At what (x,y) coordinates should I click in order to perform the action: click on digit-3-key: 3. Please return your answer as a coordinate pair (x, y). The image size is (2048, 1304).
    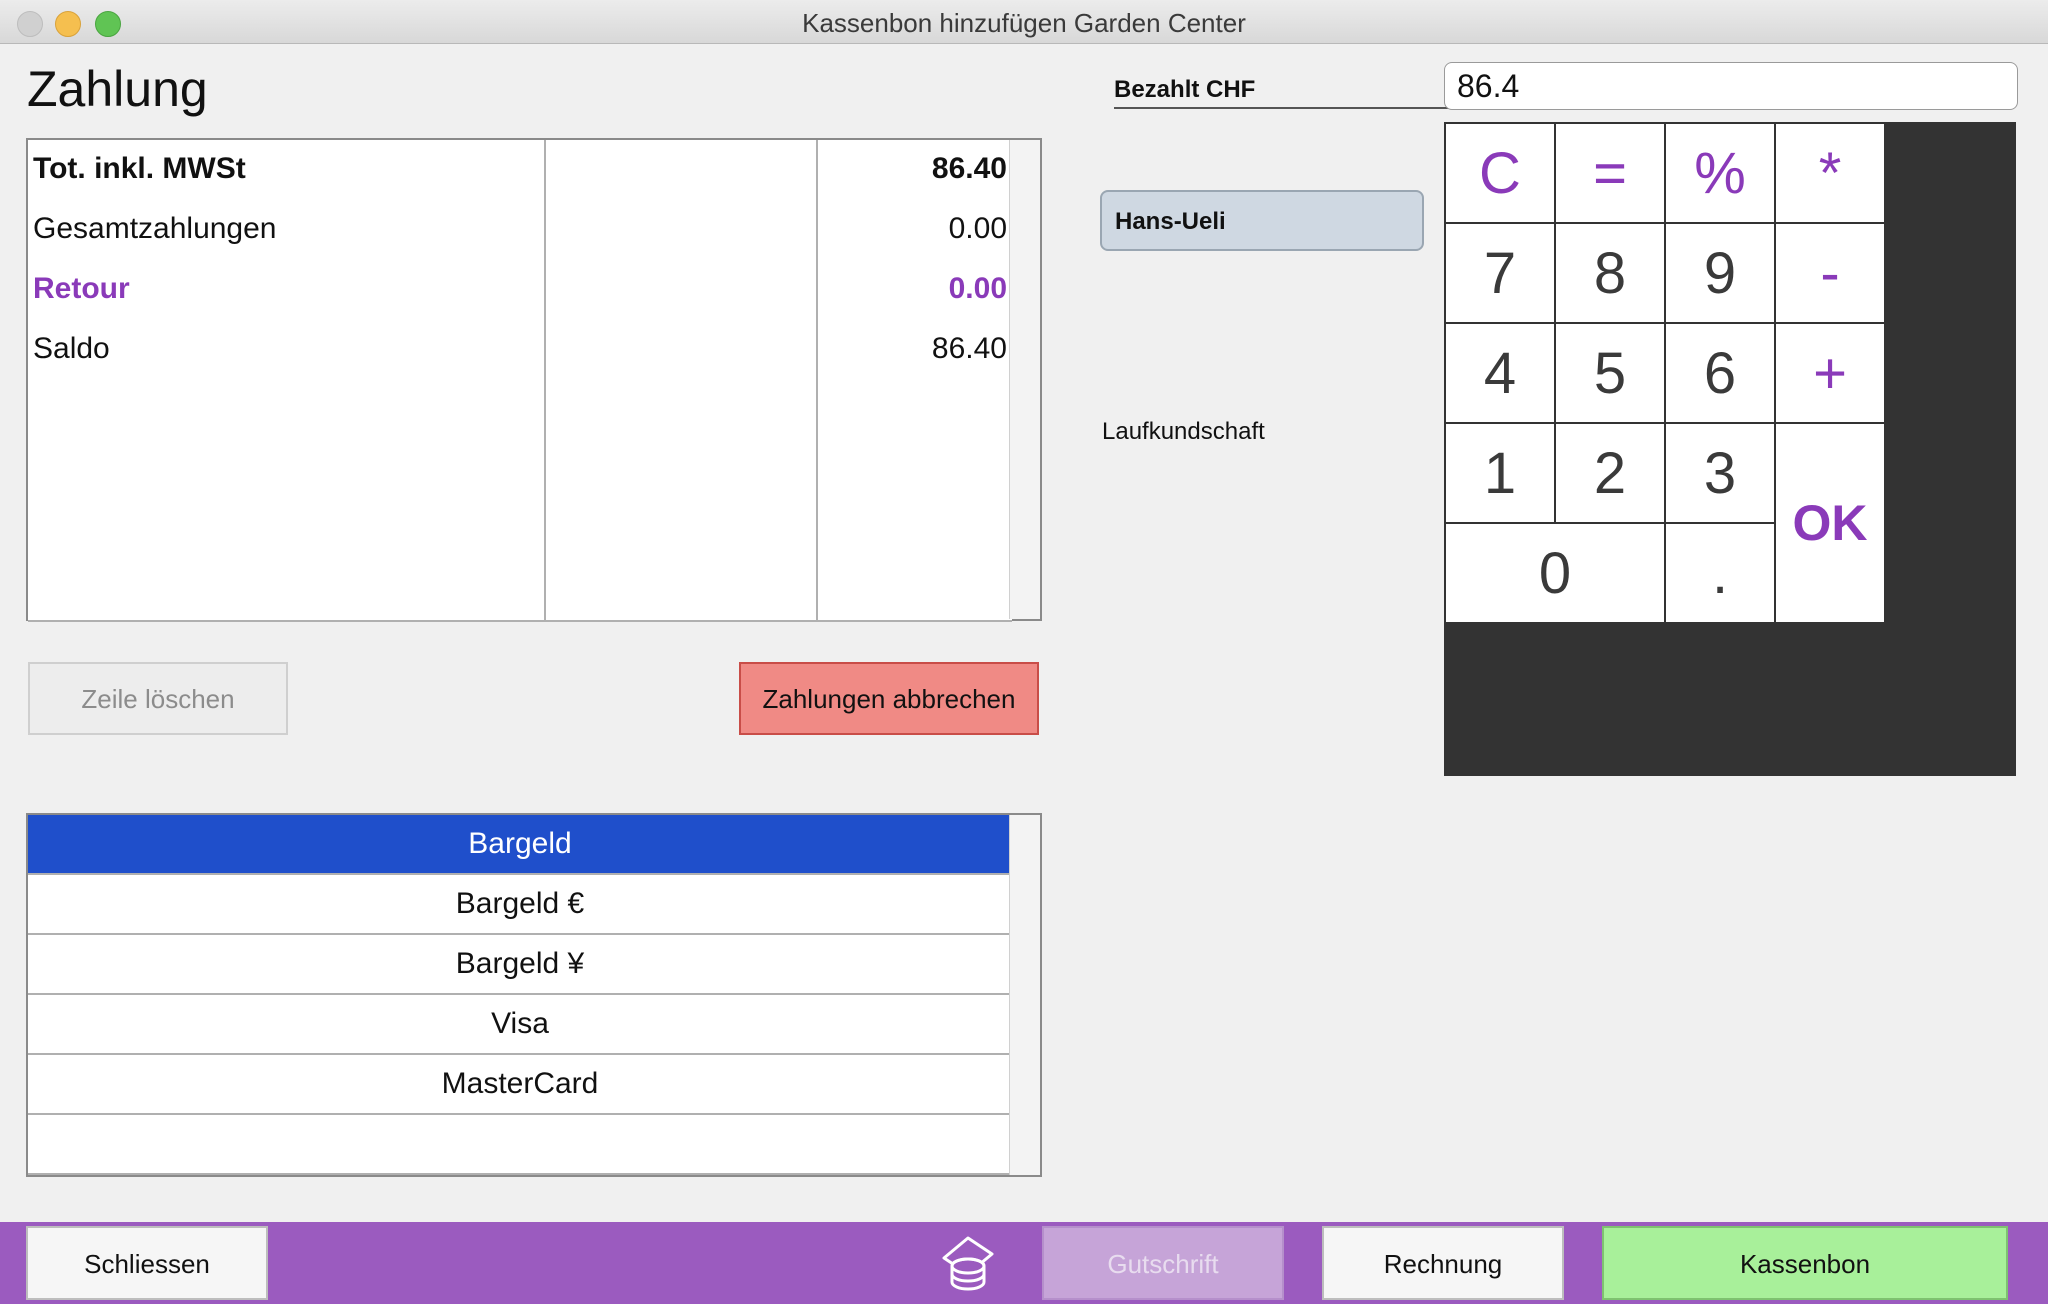
    Looking at the image, I should click on (1720, 473).